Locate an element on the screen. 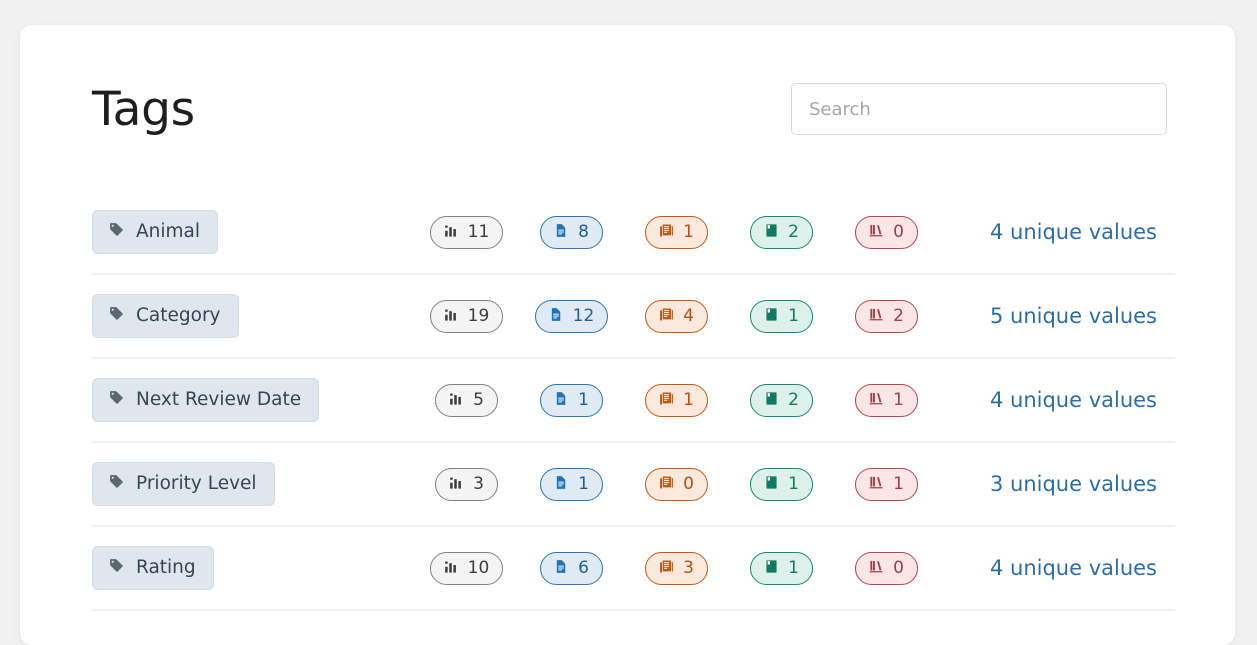 This screenshot has width=1257, height=645. unique-values-link: 5 unique values is located at coordinates (1073, 316).